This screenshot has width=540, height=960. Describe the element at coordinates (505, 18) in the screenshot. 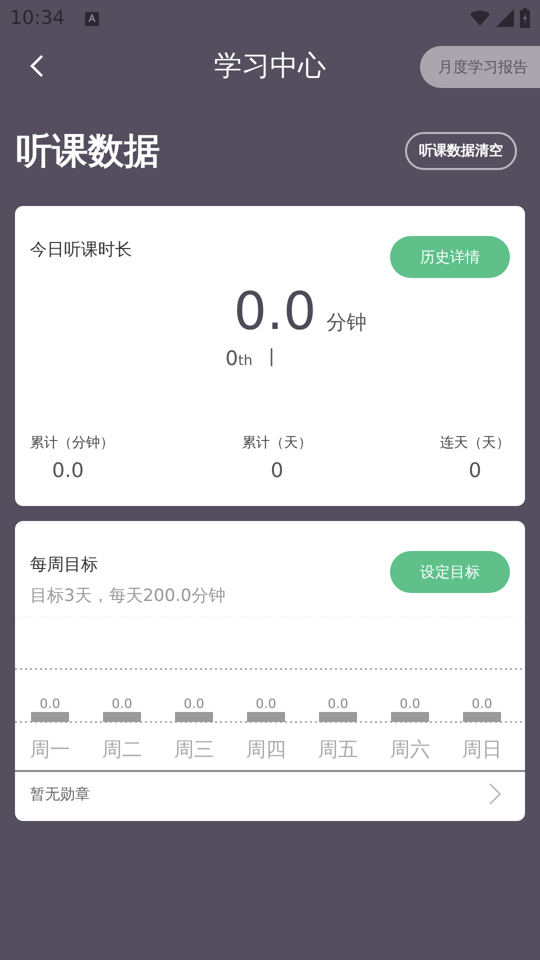

I see `signal-icon` at that location.